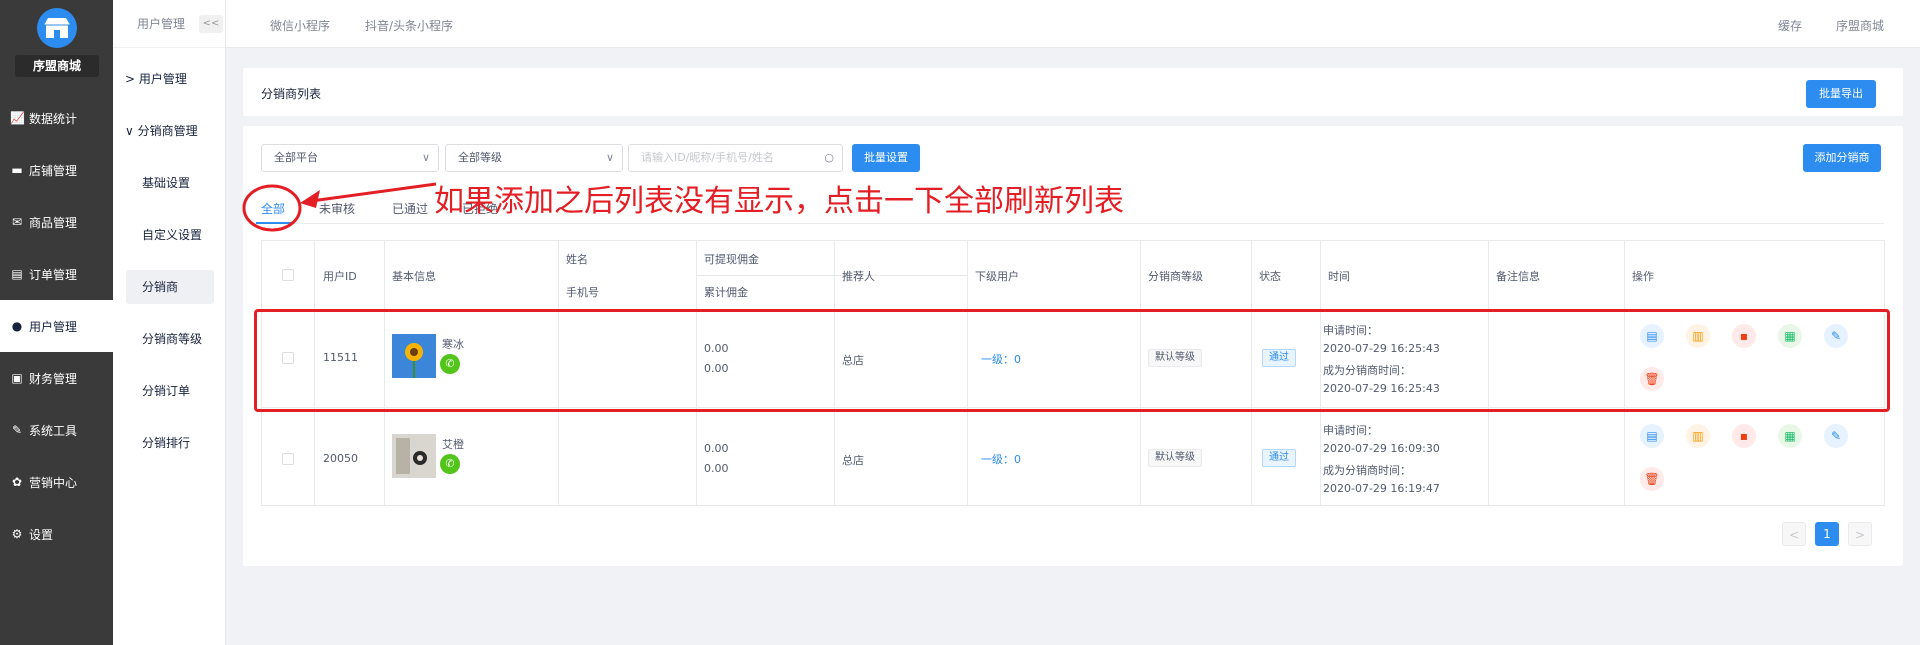 This screenshot has width=1920, height=645. Describe the element at coordinates (1350, 430) in the screenshot. I see `apply-time-label: 申请时间：` at that location.